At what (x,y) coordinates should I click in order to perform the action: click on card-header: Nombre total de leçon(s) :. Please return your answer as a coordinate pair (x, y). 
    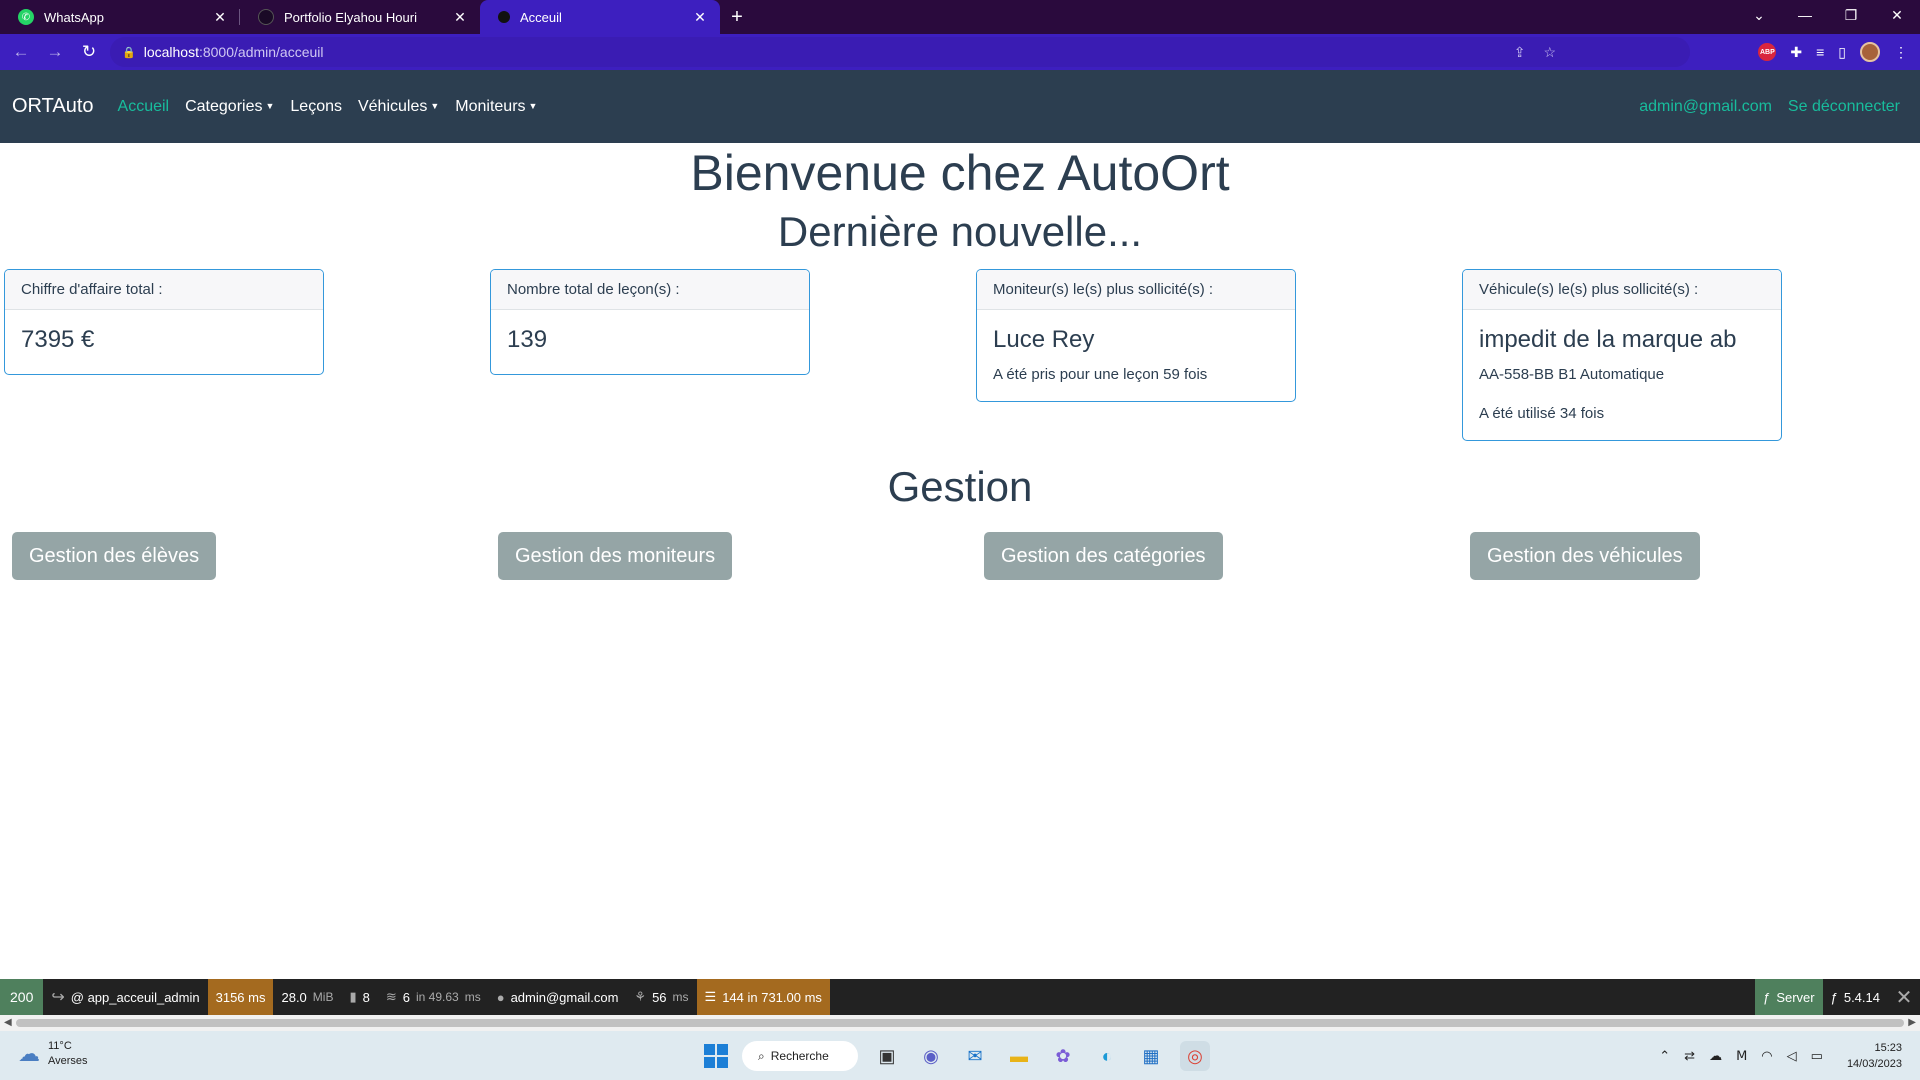
    Looking at the image, I should click on (650, 290).